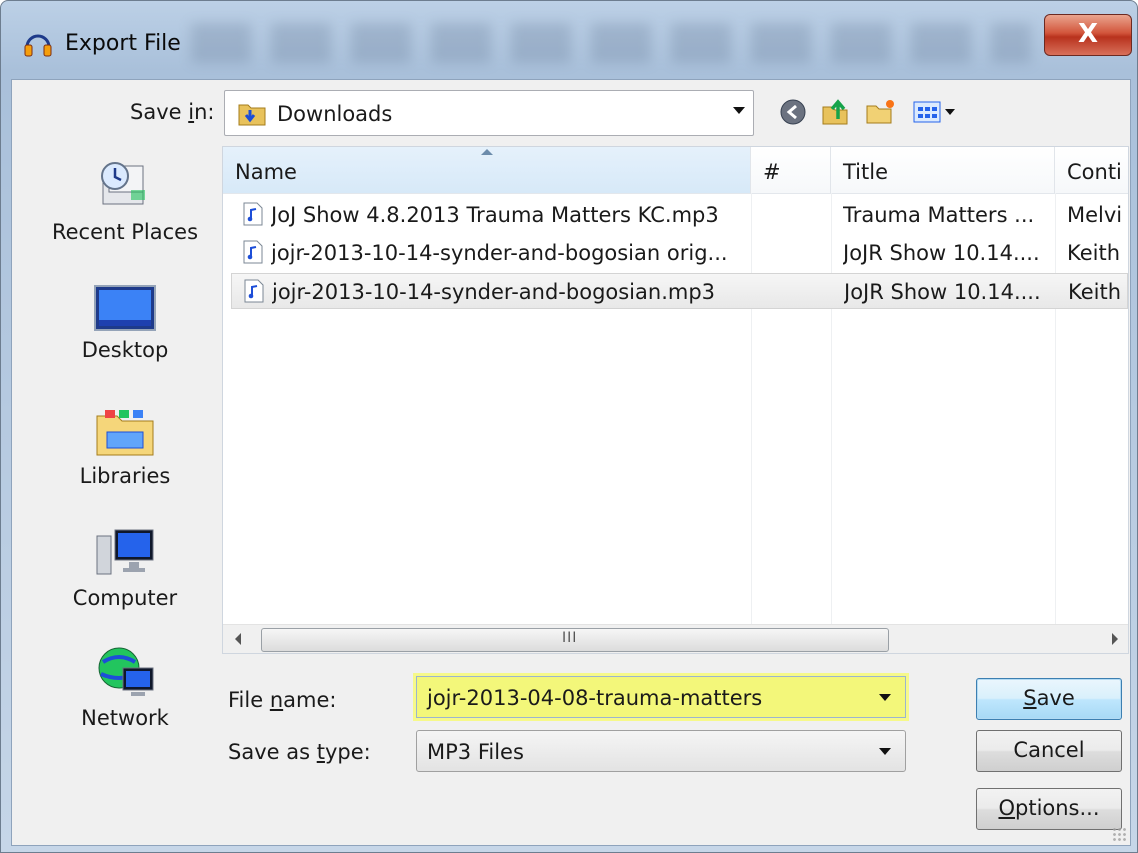  What do you see at coordinates (791, 170) in the screenshot?
I see `column-header-track: #` at bounding box center [791, 170].